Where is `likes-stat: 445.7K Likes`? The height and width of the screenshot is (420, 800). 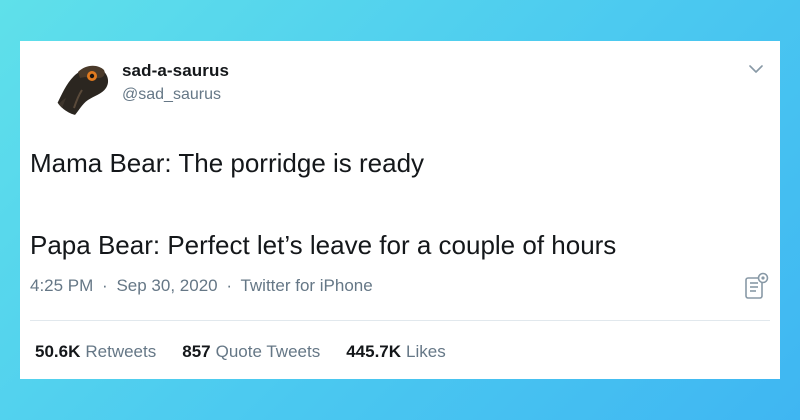 likes-stat: 445.7K Likes is located at coordinates (396, 352).